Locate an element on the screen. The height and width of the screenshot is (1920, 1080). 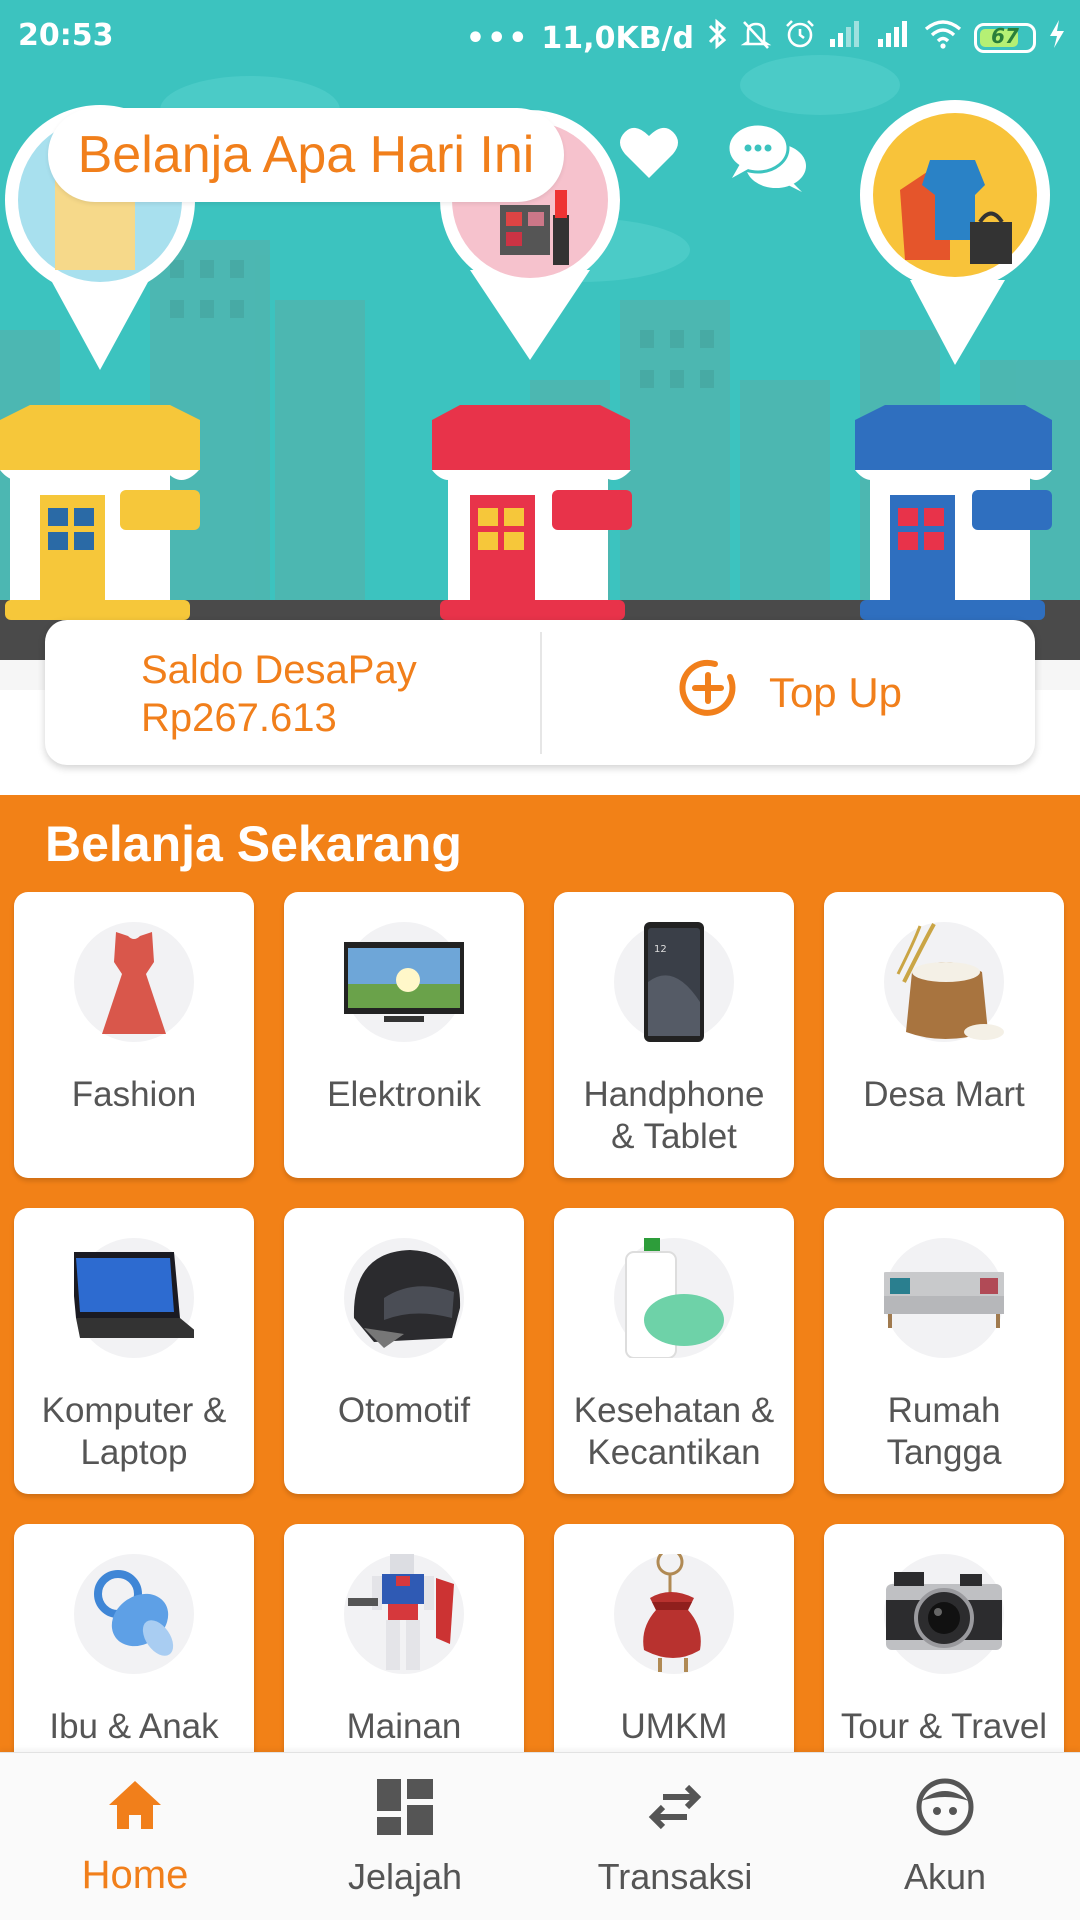
balance-card: Saldo DesaPay Rp267.613 Top Up is located at coordinates (540, 692).